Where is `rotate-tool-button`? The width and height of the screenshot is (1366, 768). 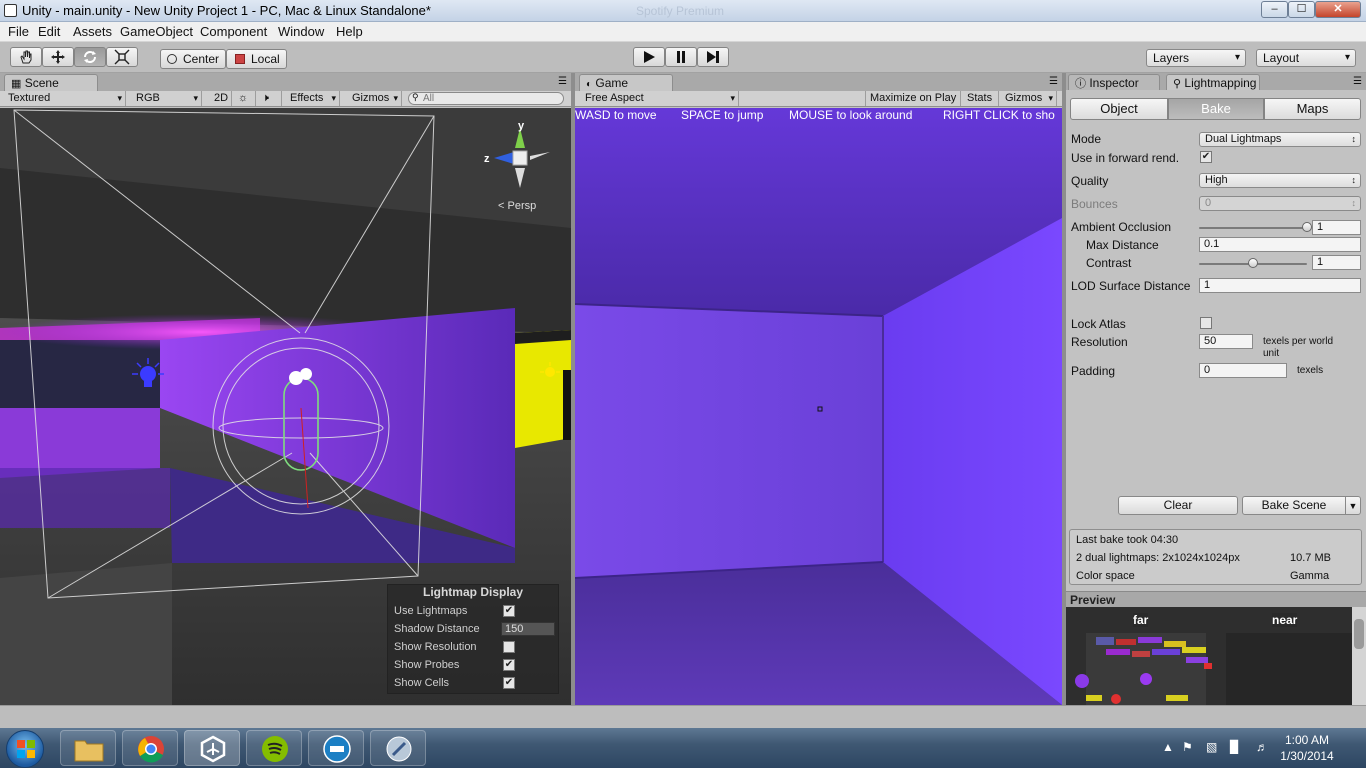
rotate-tool-button is located at coordinates (90, 57).